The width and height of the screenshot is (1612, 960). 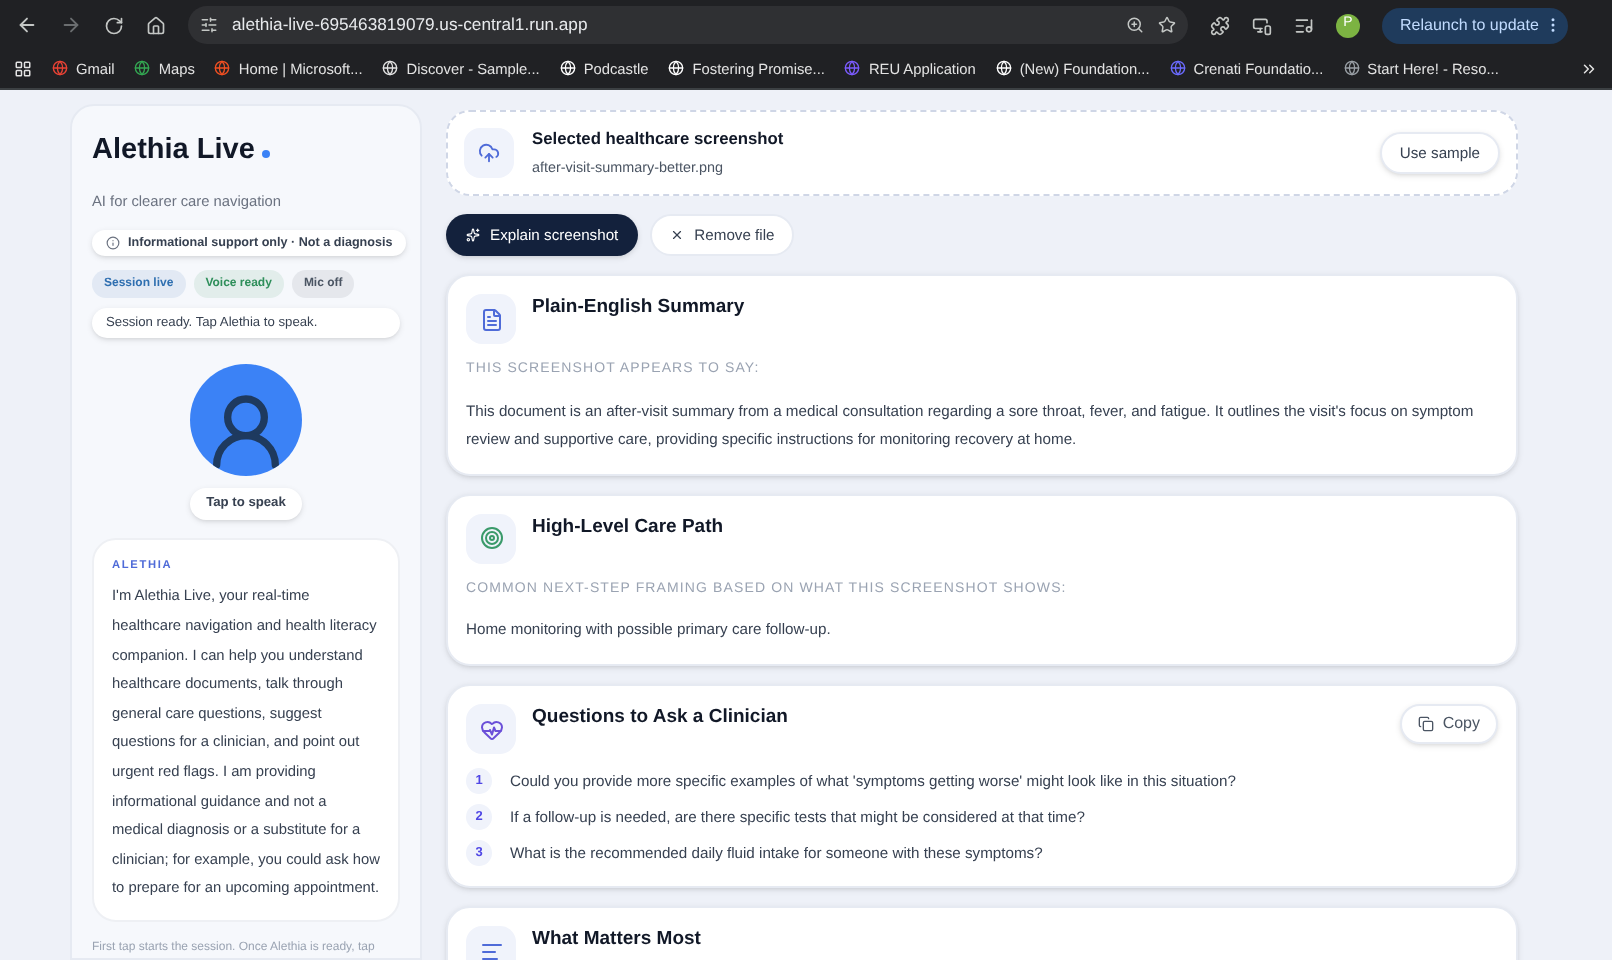 I want to click on card-title: Plain-English Summary, so click(x=639, y=308).